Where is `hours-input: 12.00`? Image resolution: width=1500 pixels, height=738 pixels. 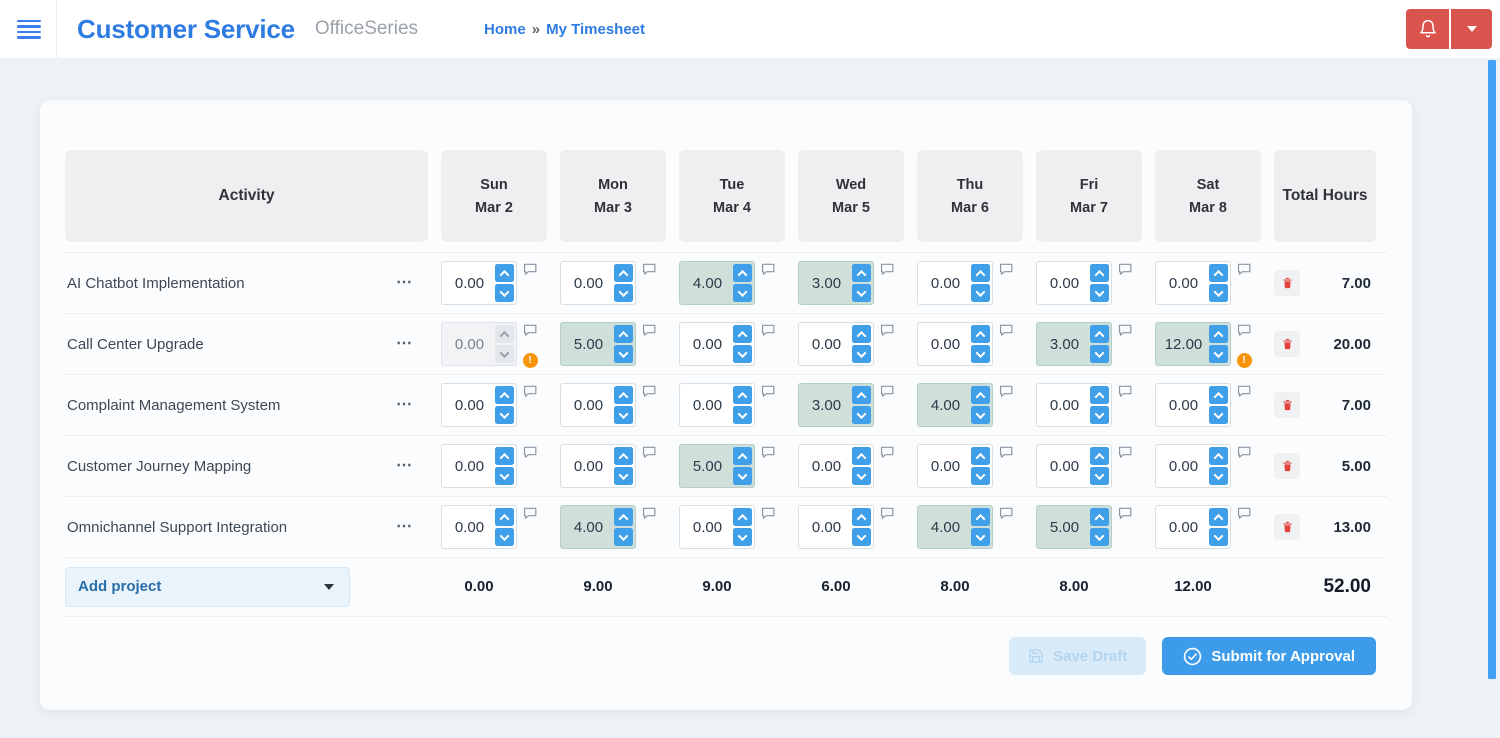 hours-input: 12.00 is located at coordinates (1193, 344).